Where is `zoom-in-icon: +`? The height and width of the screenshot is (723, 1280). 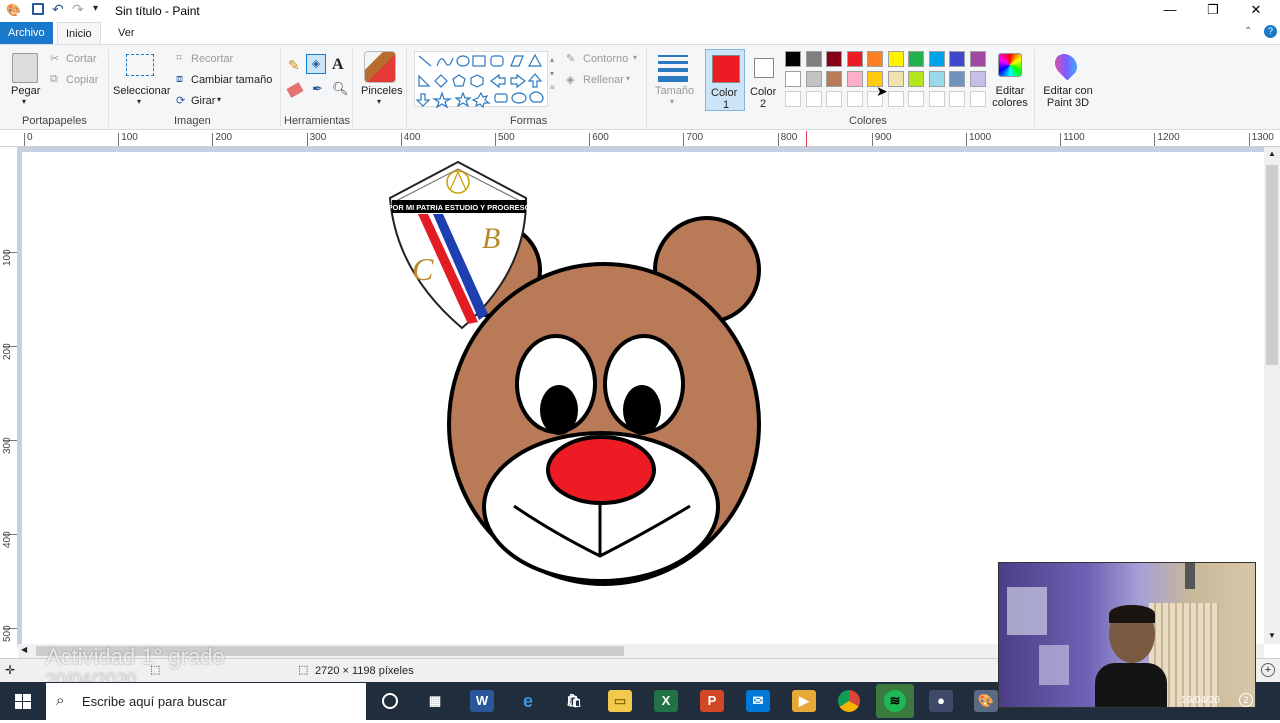 zoom-in-icon: + is located at coordinates (1268, 670).